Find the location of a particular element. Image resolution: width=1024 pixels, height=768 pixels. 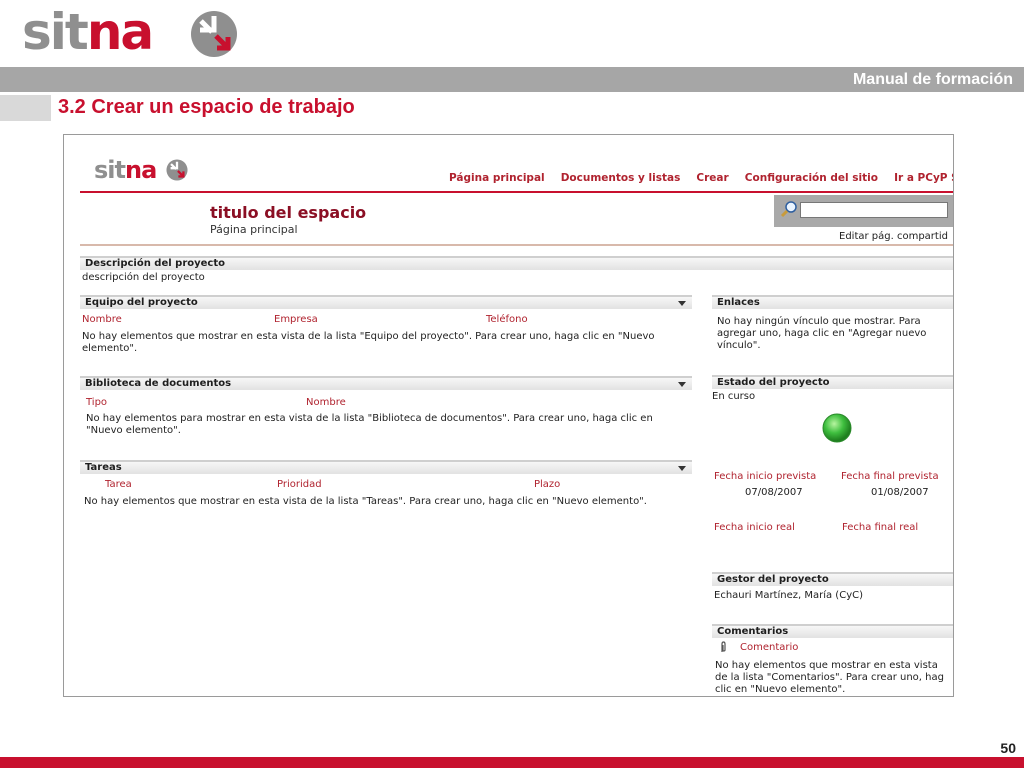

header-band: Manual de formación is located at coordinates (512, 79).